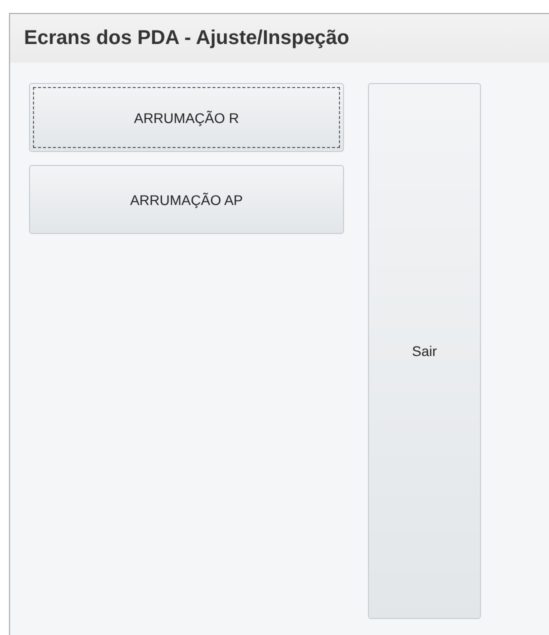 This screenshot has height=635, width=549. Describe the element at coordinates (186, 199) in the screenshot. I see `menu-button: ARRUMAÇÃO AP` at that location.